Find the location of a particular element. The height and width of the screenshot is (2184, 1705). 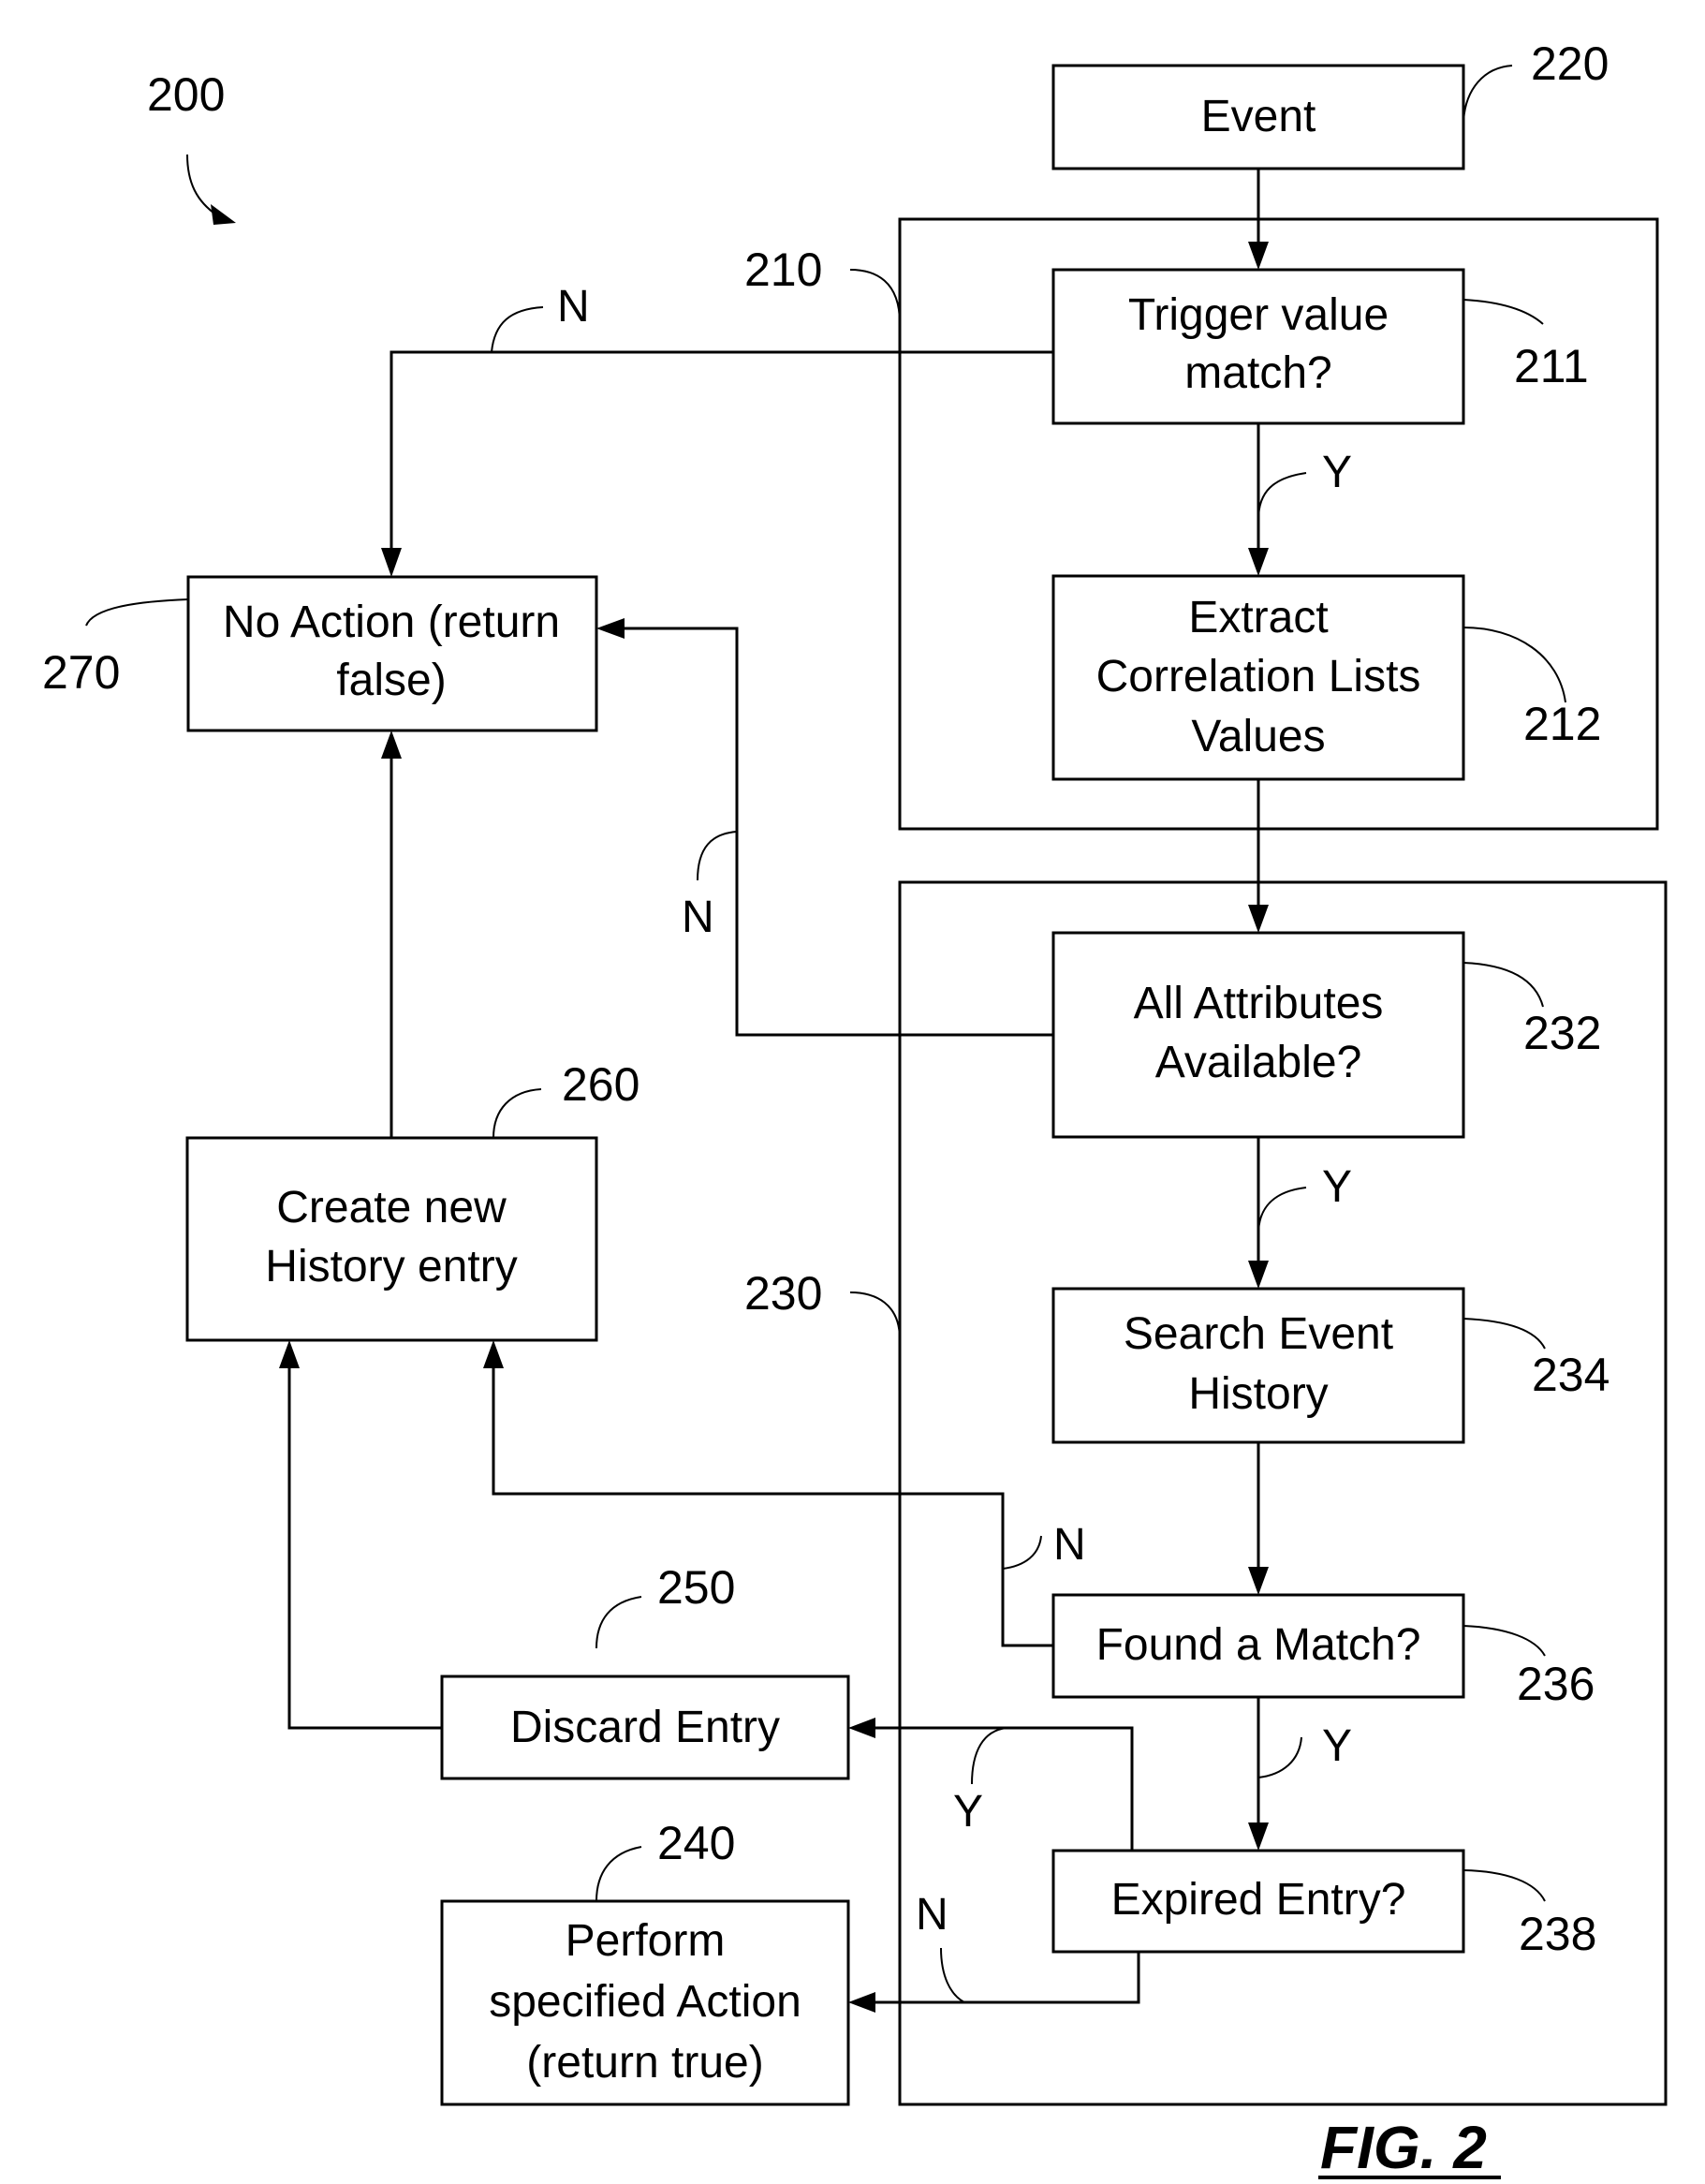

node-found: Found a Match? is located at coordinates (1258, 1646).